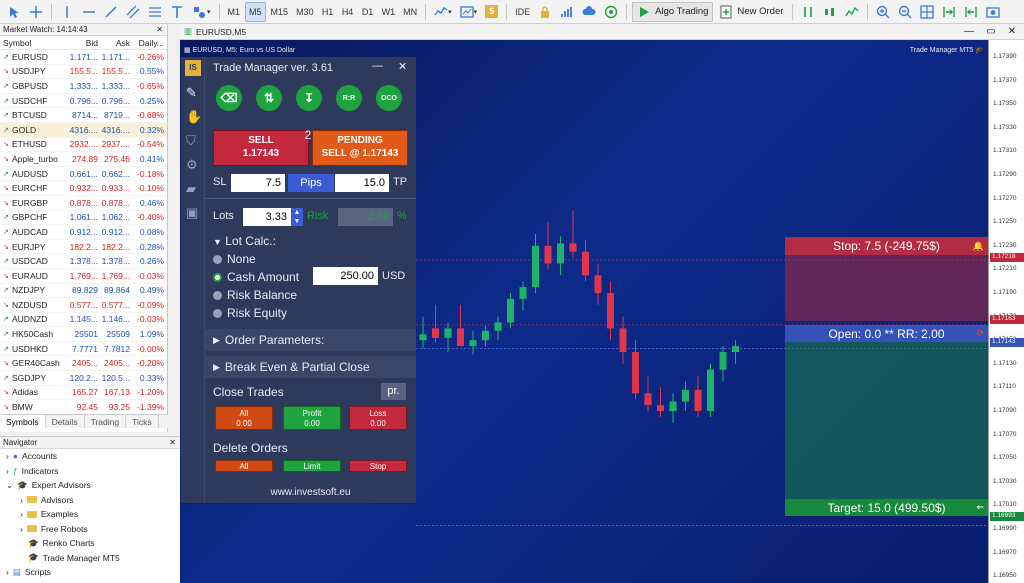 The width and height of the screenshot is (1024, 583). Describe the element at coordinates (365, 217) in the screenshot. I see `risk-input: 2.59` at that location.